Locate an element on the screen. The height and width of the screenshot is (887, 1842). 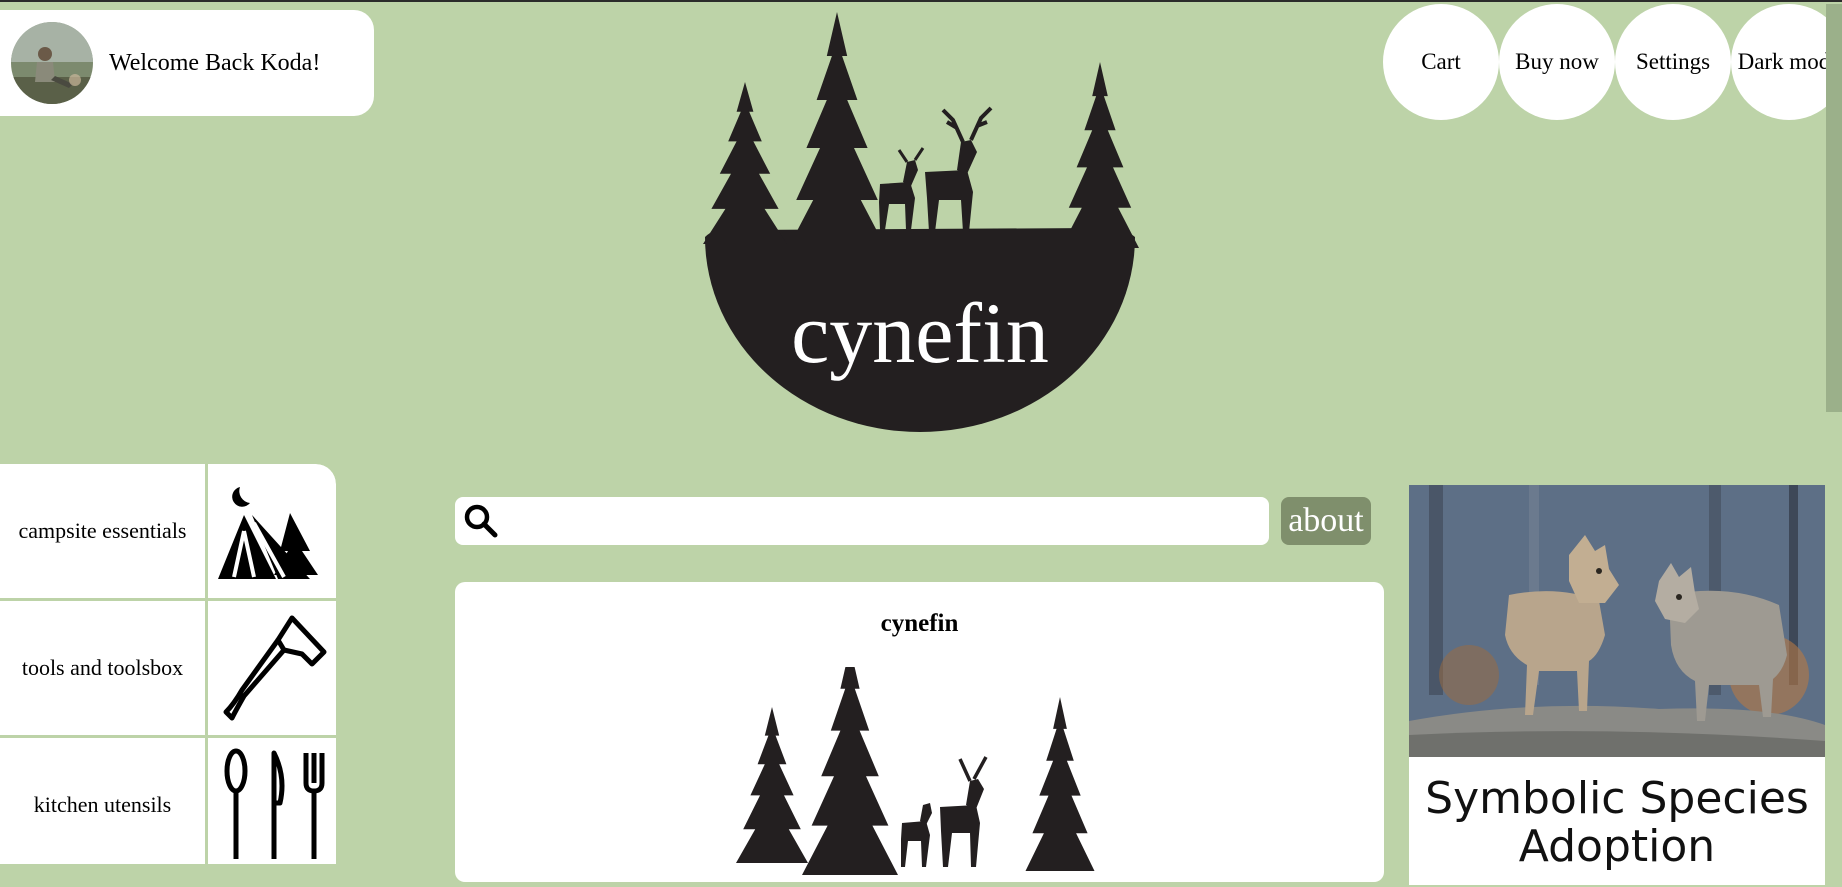
forest-deer-illustration is located at coordinates (915, 771).